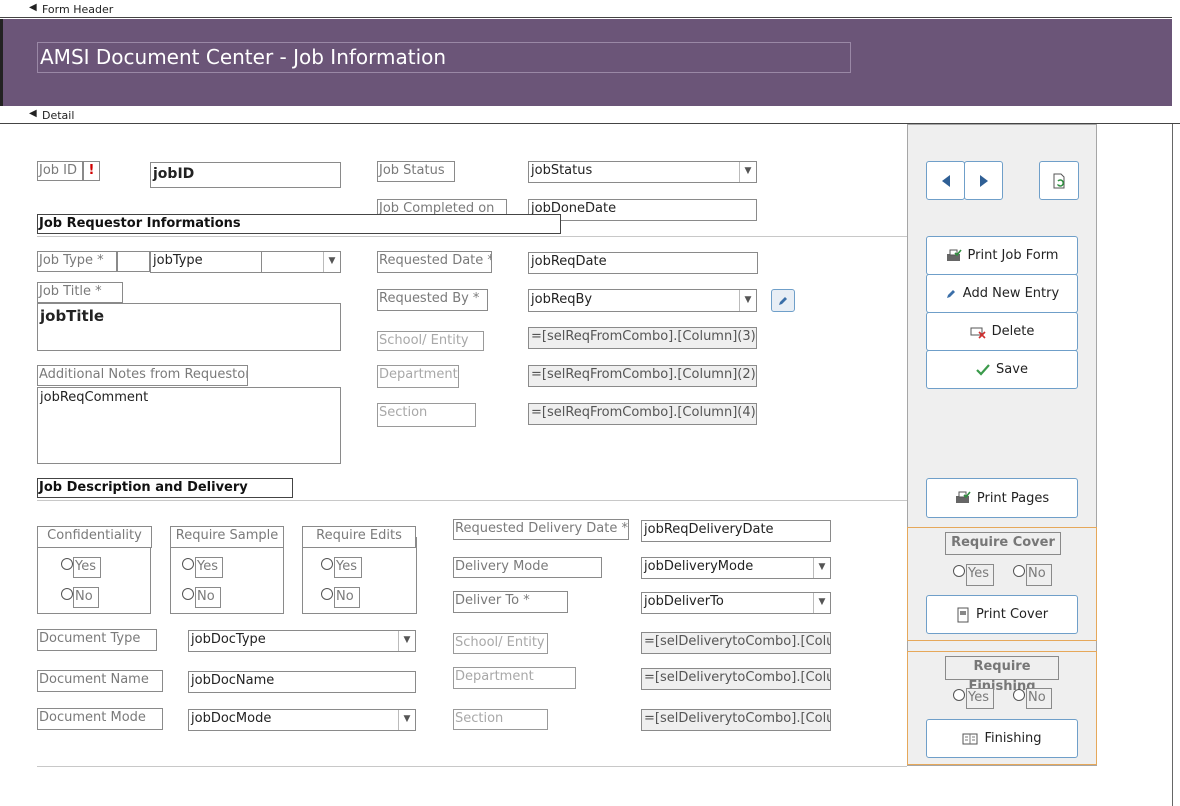 The height and width of the screenshot is (806, 1180). I want to click on add-new-entry-button: Add New Entry, so click(1002, 293).